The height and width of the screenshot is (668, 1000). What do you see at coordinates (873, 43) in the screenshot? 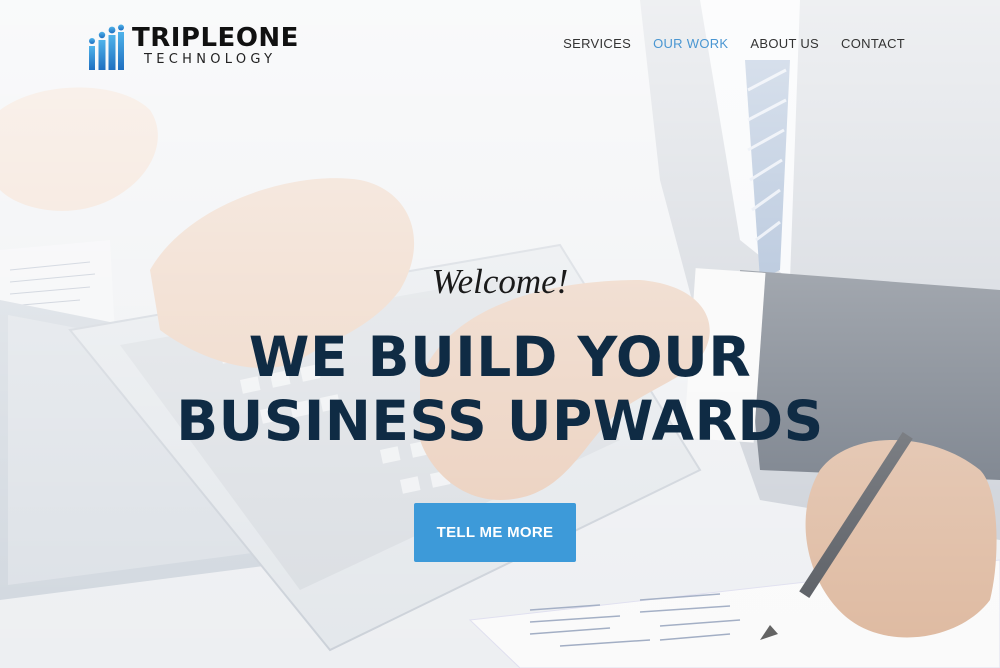
I see `nav-item-contact: CONTACT` at bounding box center [873, 43].